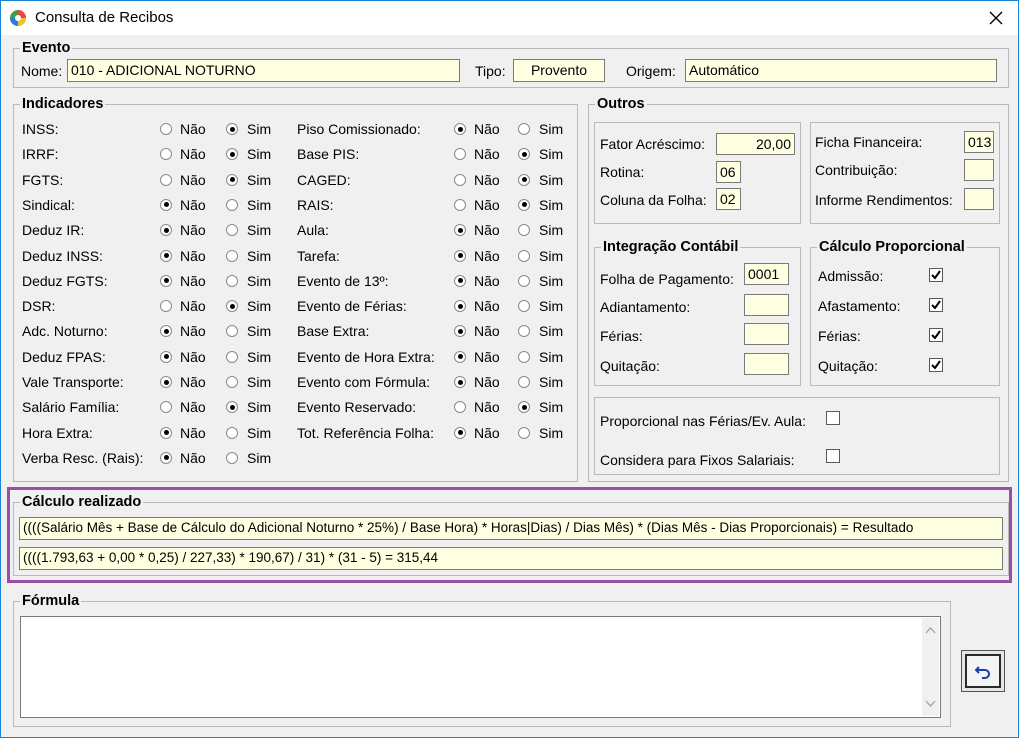  I want to click on adiantamento-field, so click(766, 305).